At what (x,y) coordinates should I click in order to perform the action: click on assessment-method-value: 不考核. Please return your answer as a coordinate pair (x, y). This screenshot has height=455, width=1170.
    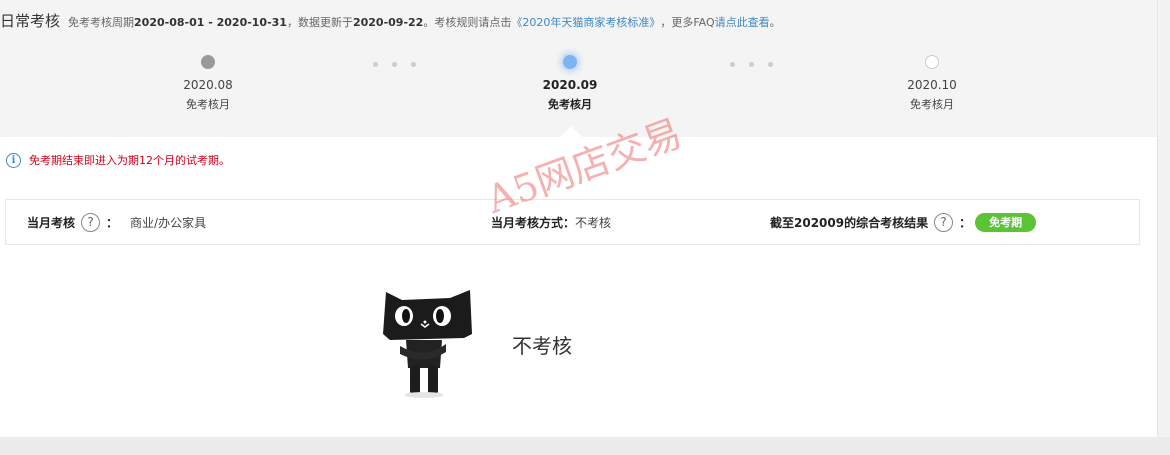
    Looking at the image, I should click on (593, 222).